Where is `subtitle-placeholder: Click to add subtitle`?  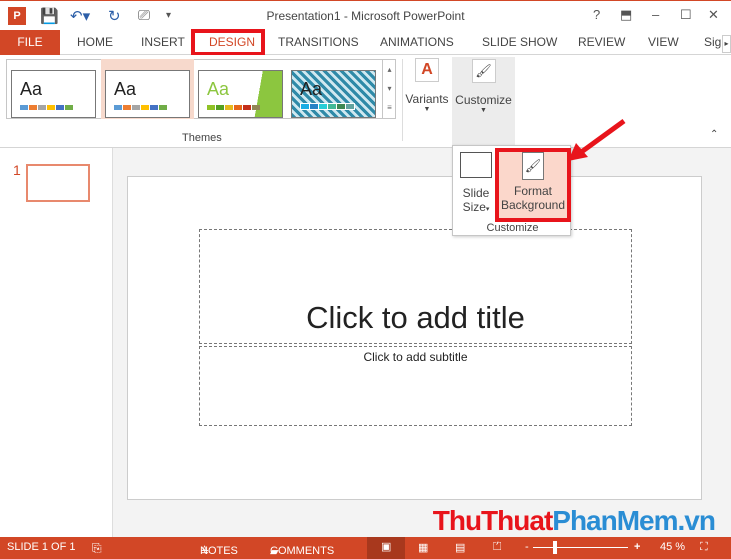
subtitle-placeholder: Click to add subtitle is located at coordinates (415, 386).